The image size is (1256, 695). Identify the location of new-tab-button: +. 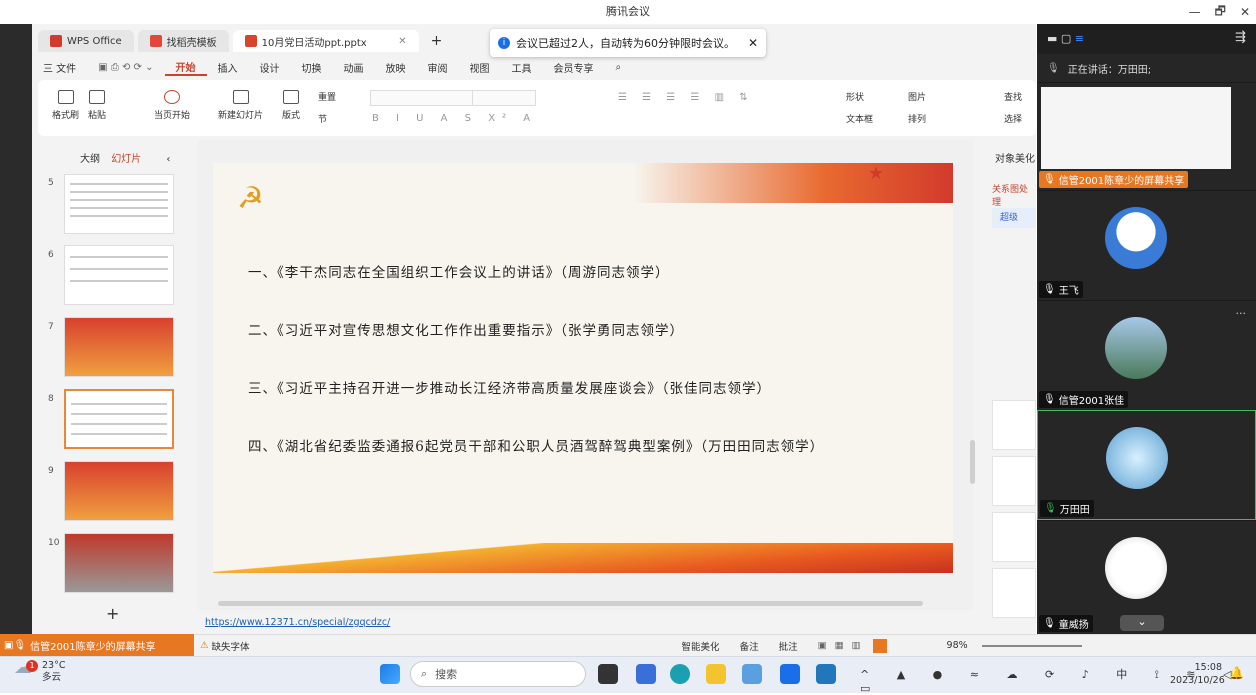
(437, 41).